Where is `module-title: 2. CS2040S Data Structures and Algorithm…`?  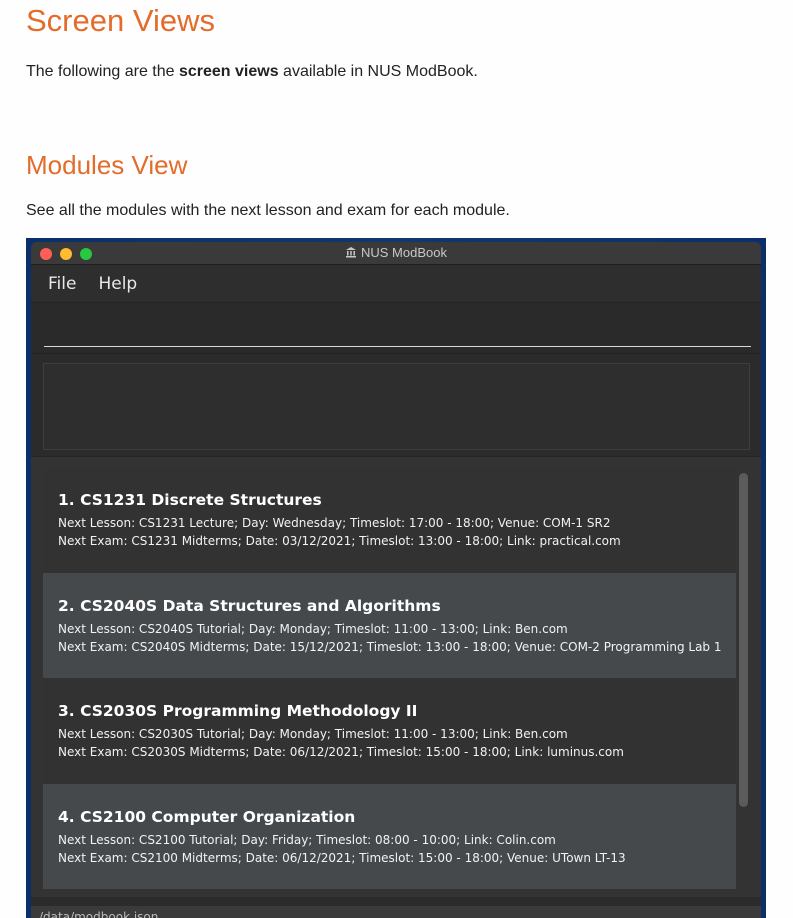
module-title: 2. CS2040S Data Structures and Algorithm… is located at coordinates (249, 605).